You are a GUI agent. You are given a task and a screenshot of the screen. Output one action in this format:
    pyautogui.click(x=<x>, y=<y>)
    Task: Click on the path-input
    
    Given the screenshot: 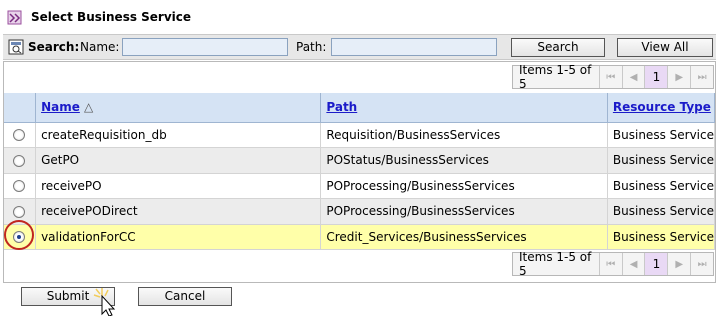 What is the action you would take?
    pyautogui.click(x=414, y=47)
    